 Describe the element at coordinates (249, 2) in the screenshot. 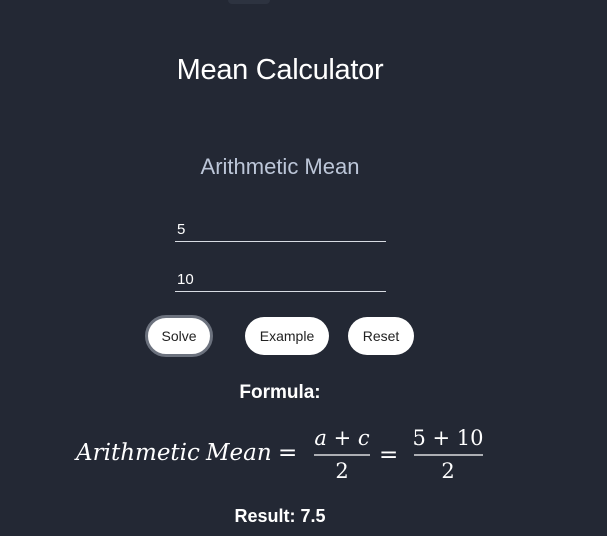

I see `top-scroll-fragment` at that location.